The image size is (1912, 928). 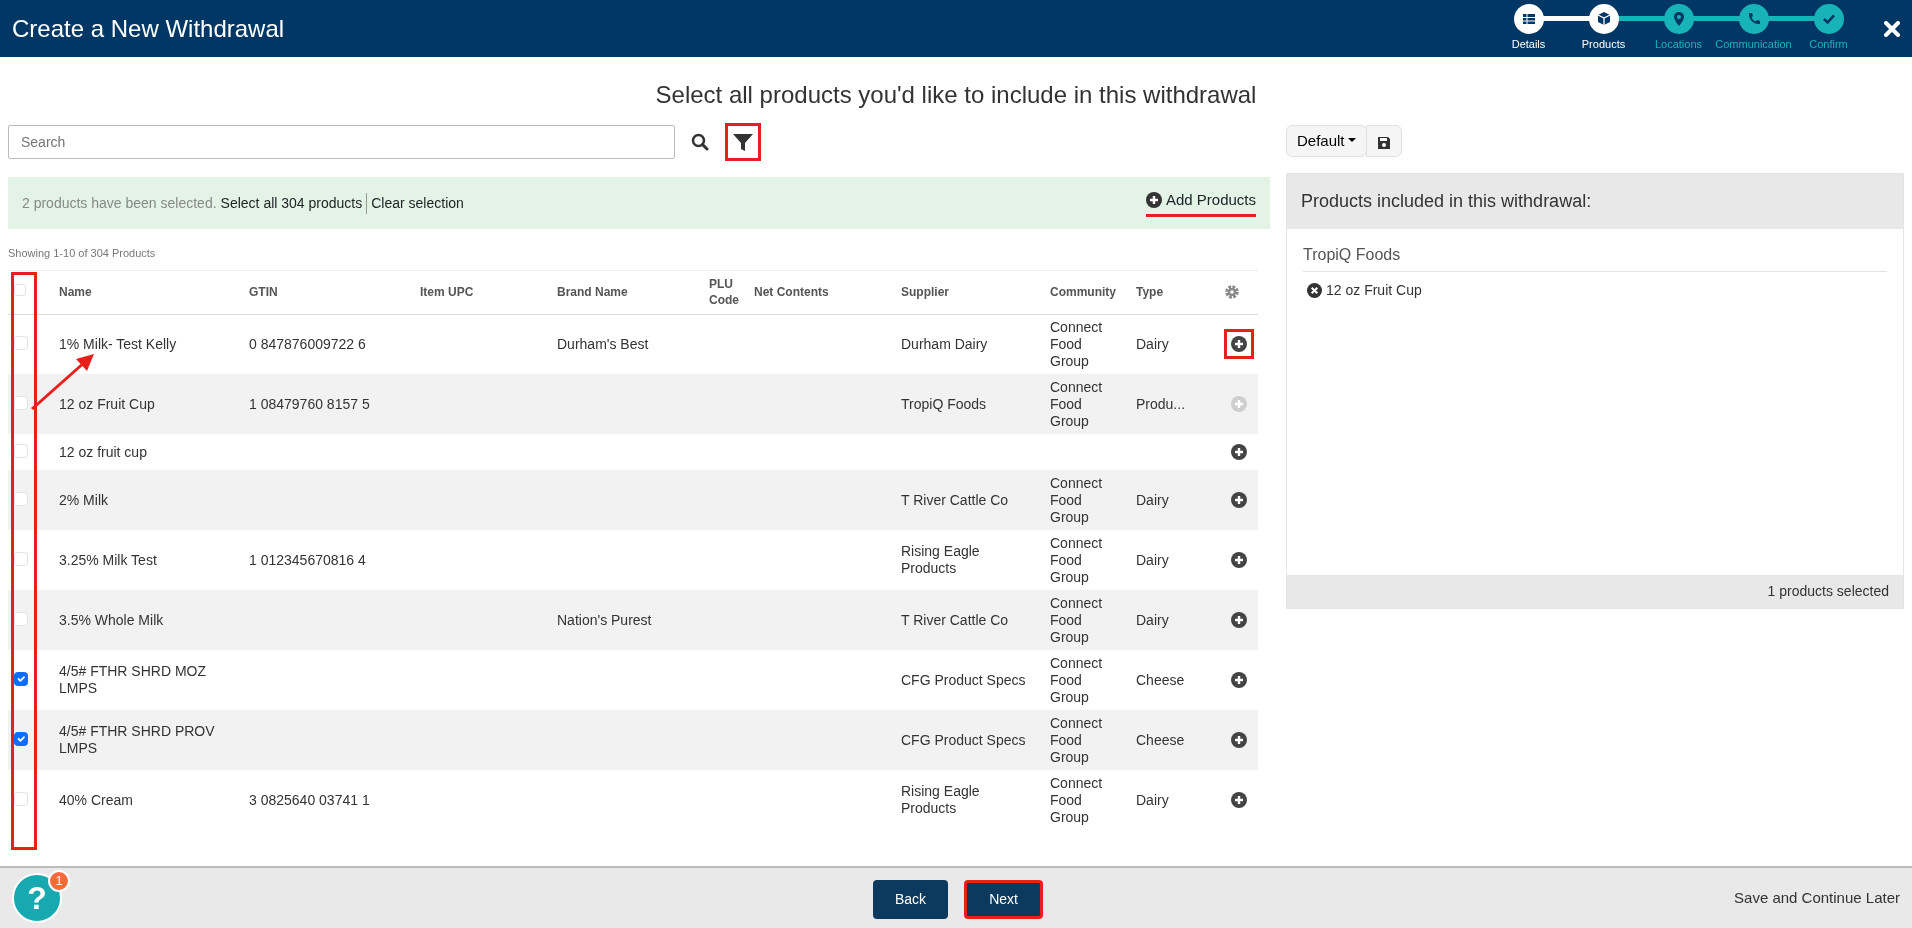 I want to click on column-header: Supplier, so click(x=925, y=292).